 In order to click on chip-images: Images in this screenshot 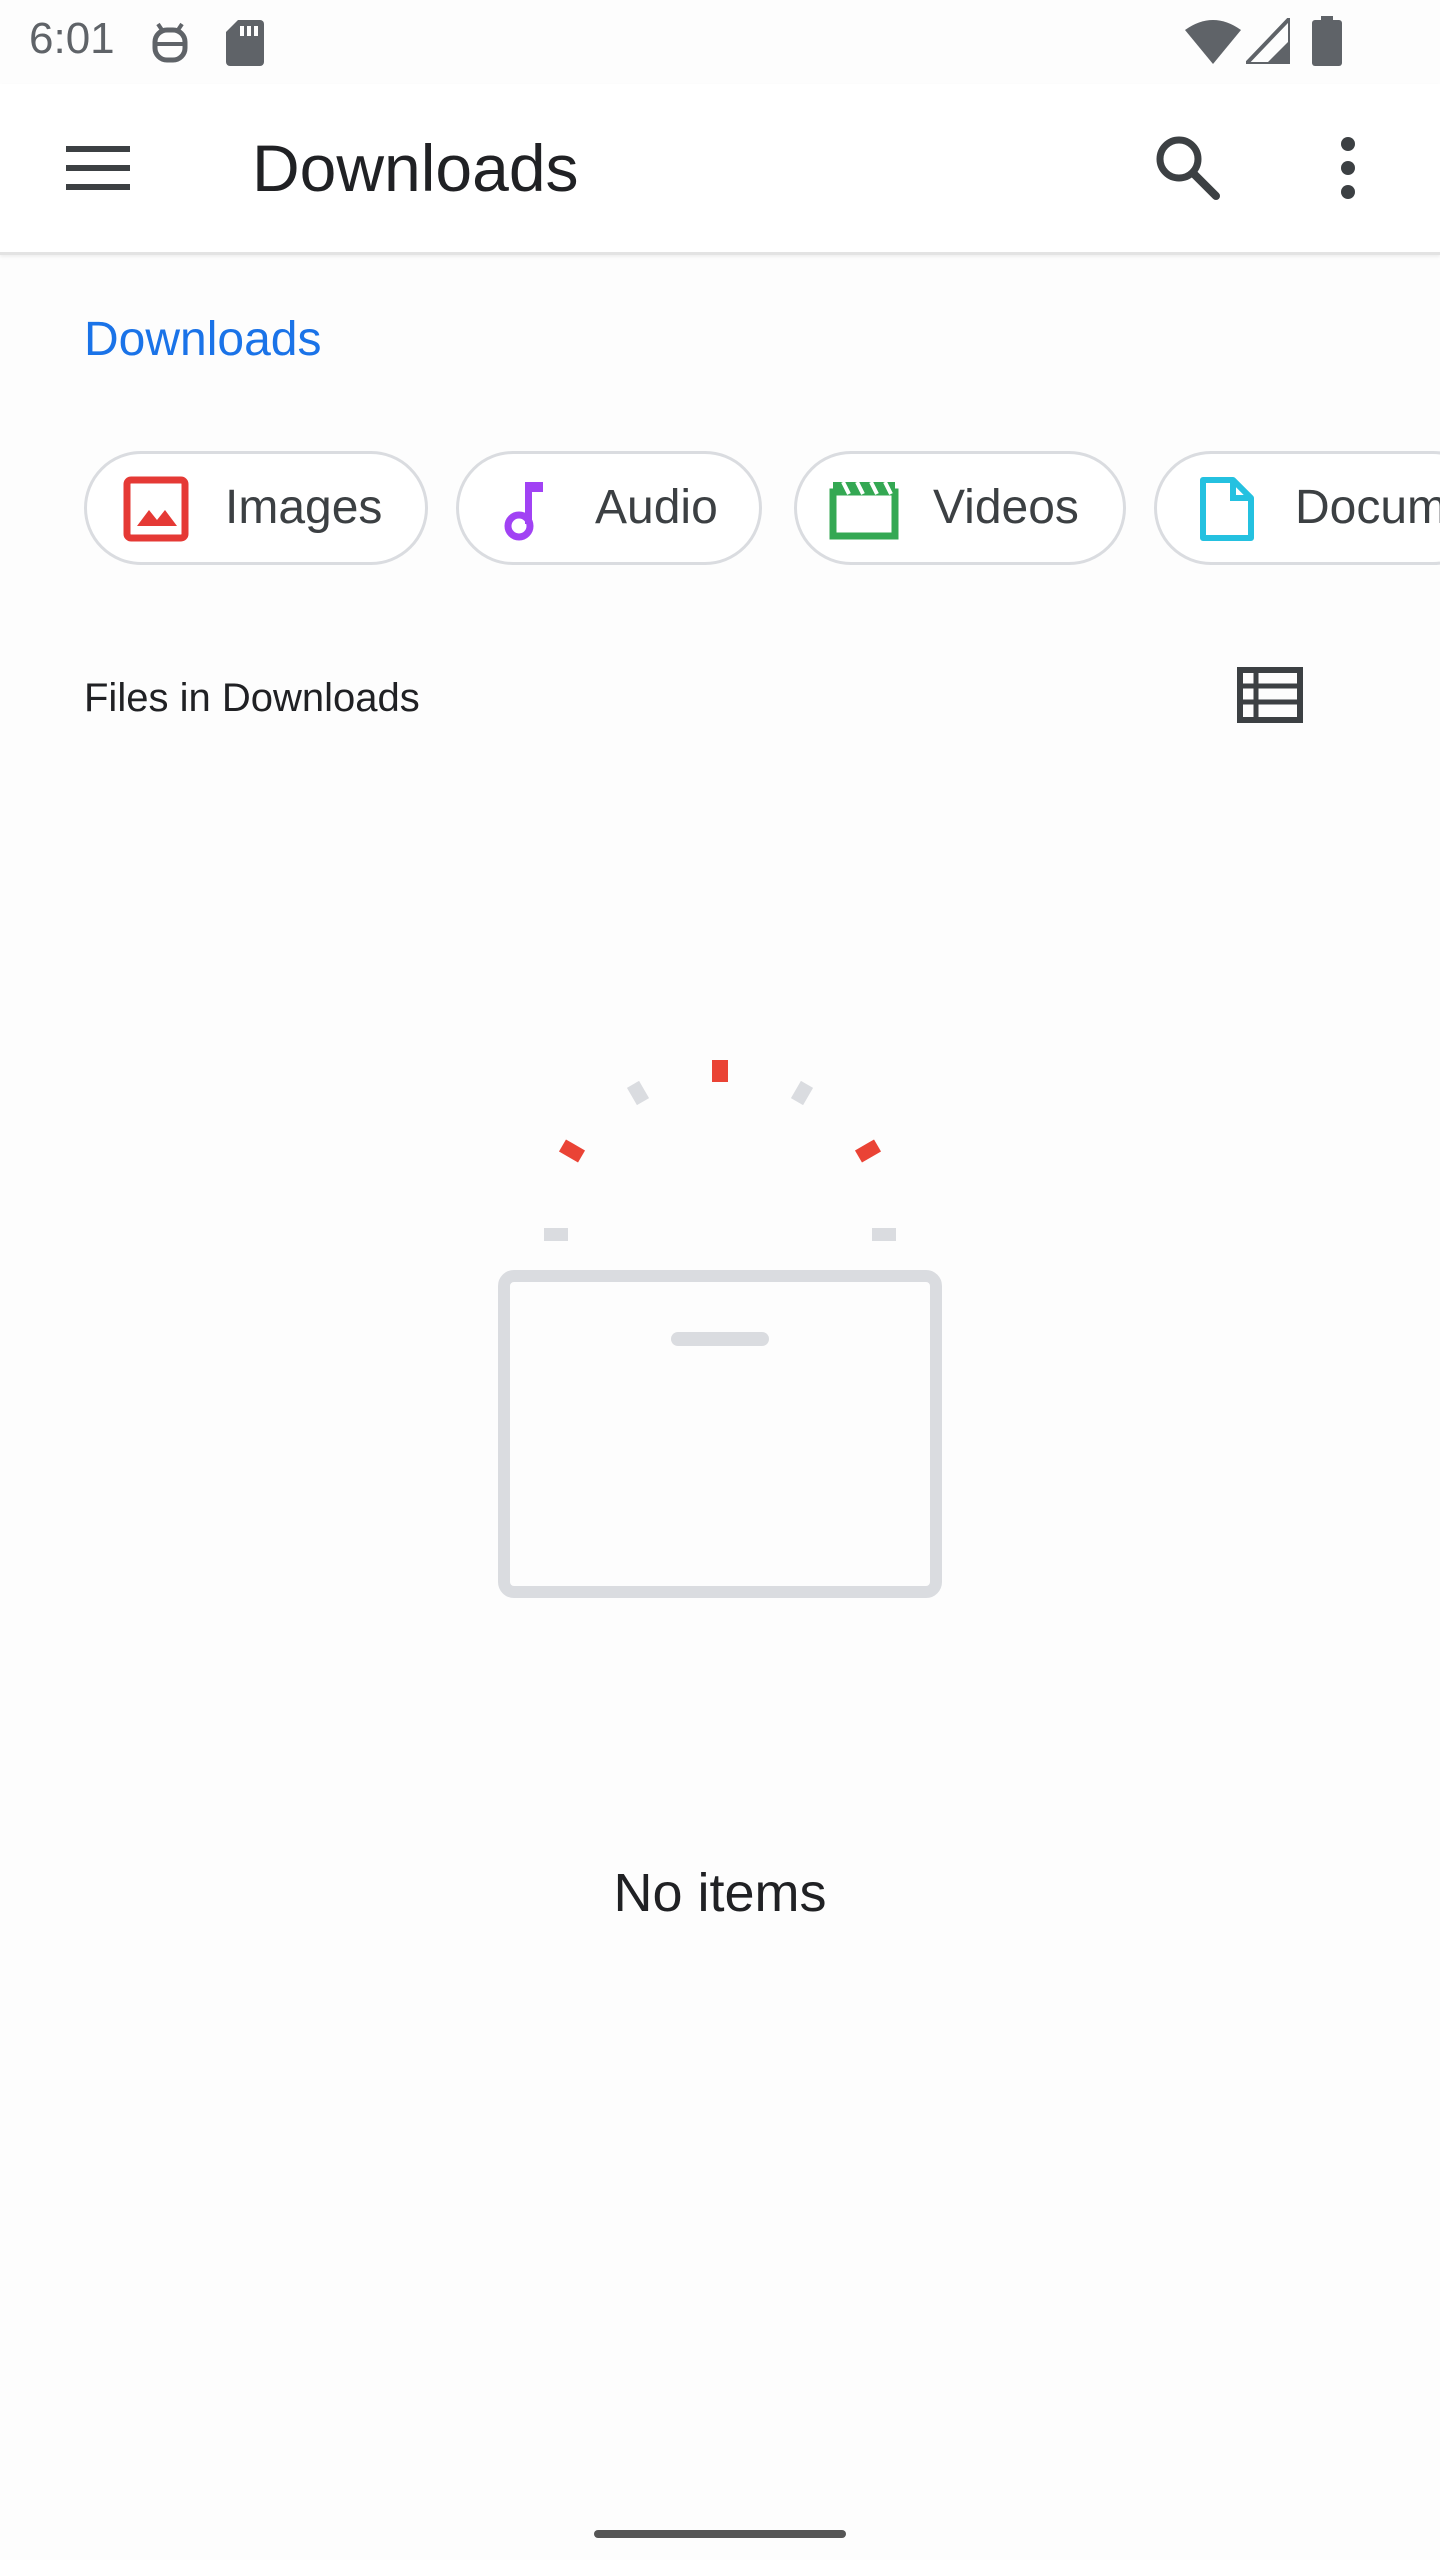, I will do `click(256, 508)`.